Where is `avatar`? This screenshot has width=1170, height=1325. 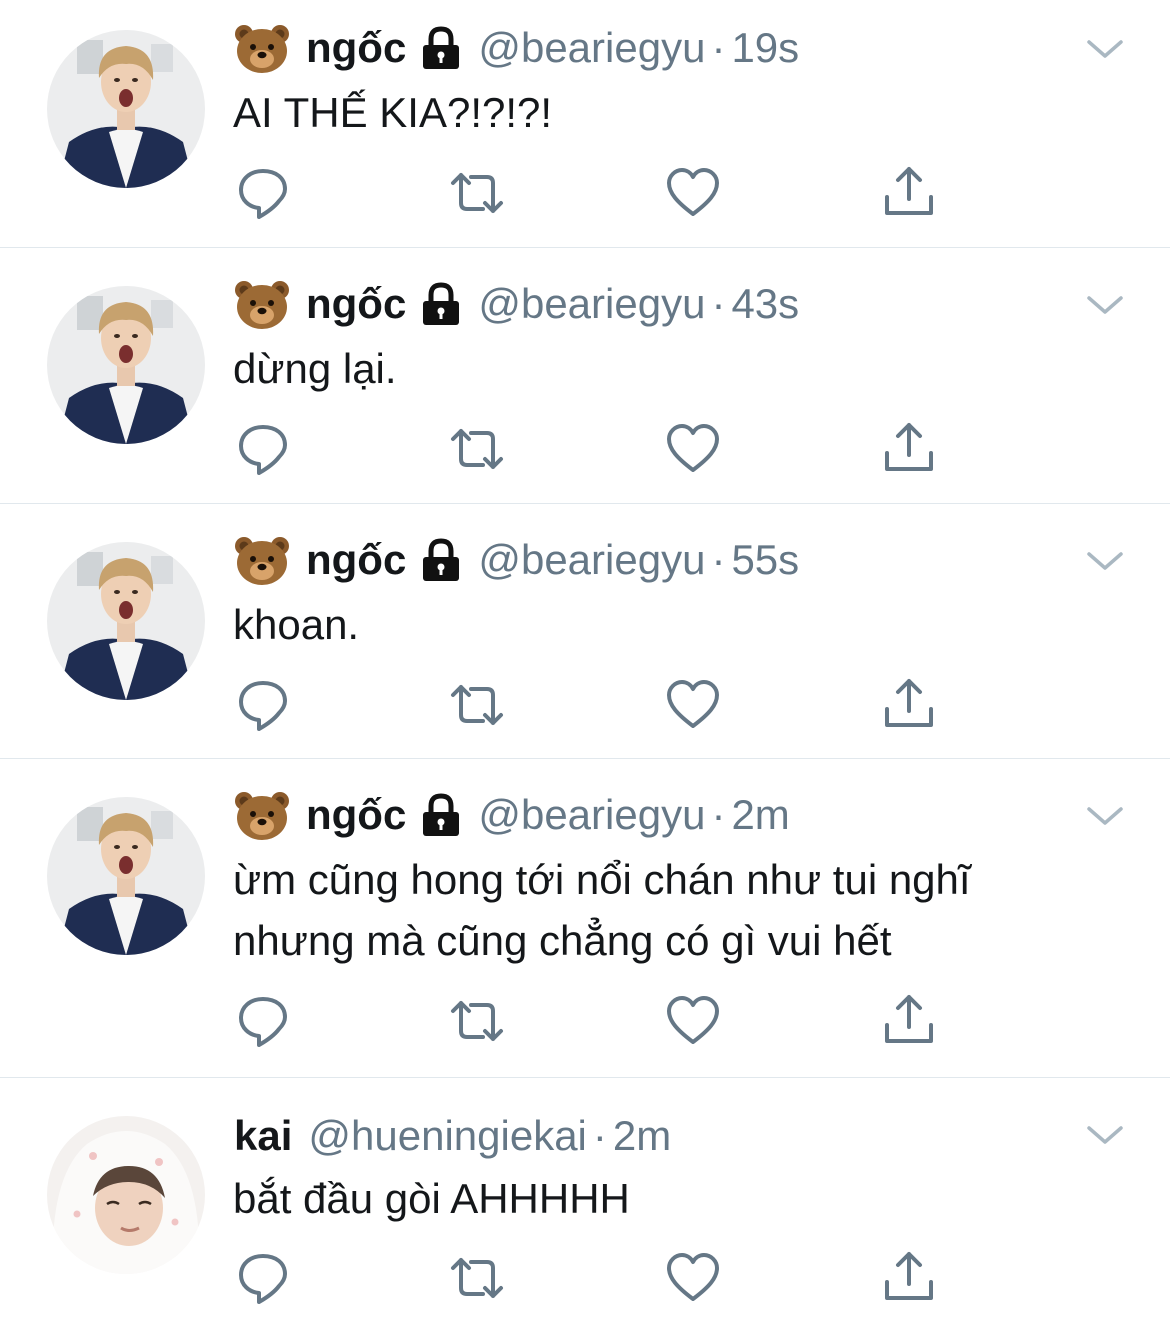 avatar is located at coordinates (126, 876).